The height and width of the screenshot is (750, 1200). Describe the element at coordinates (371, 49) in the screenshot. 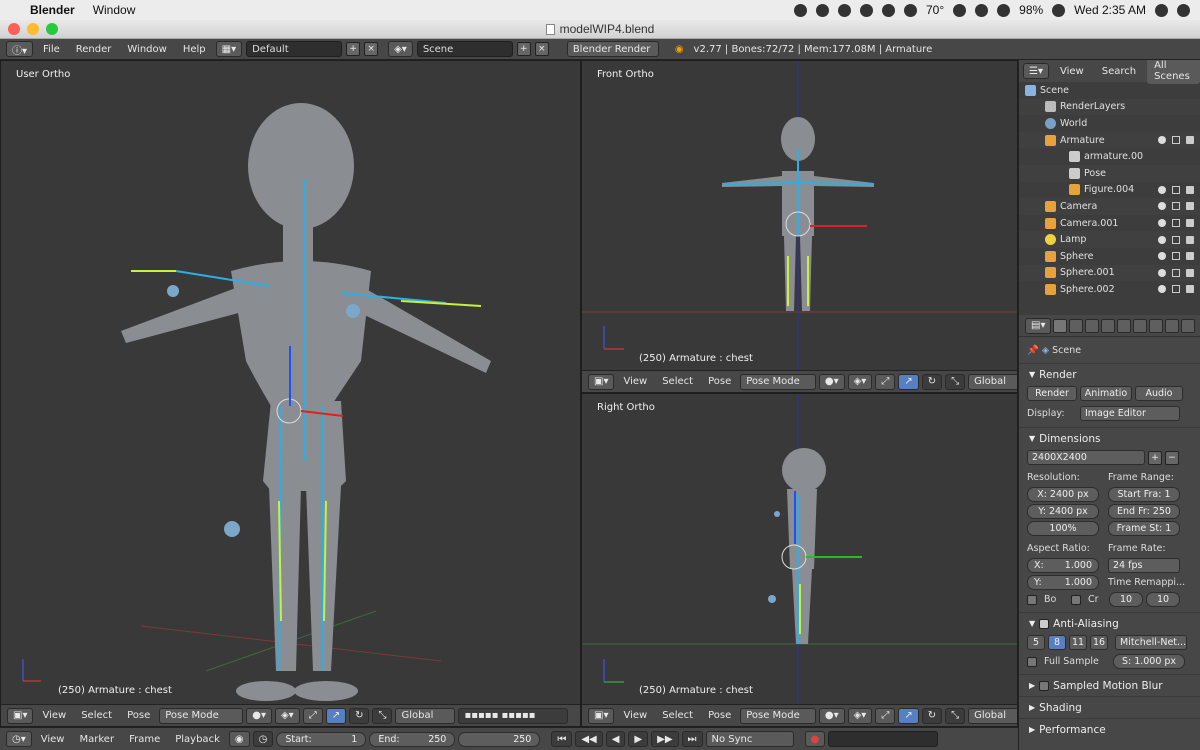

I see `remove-layout-icon: ×` at that location.